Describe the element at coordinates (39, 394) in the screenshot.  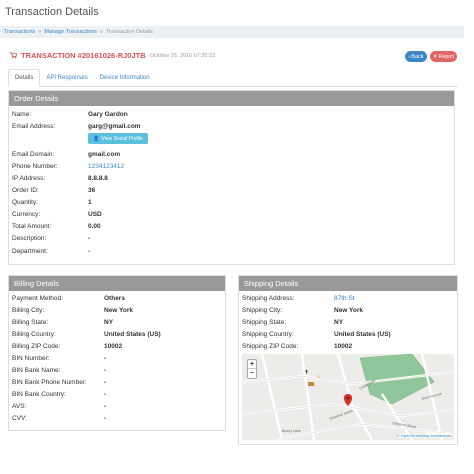
I see `billing-field-label: BIN Bank Country:` at that location.